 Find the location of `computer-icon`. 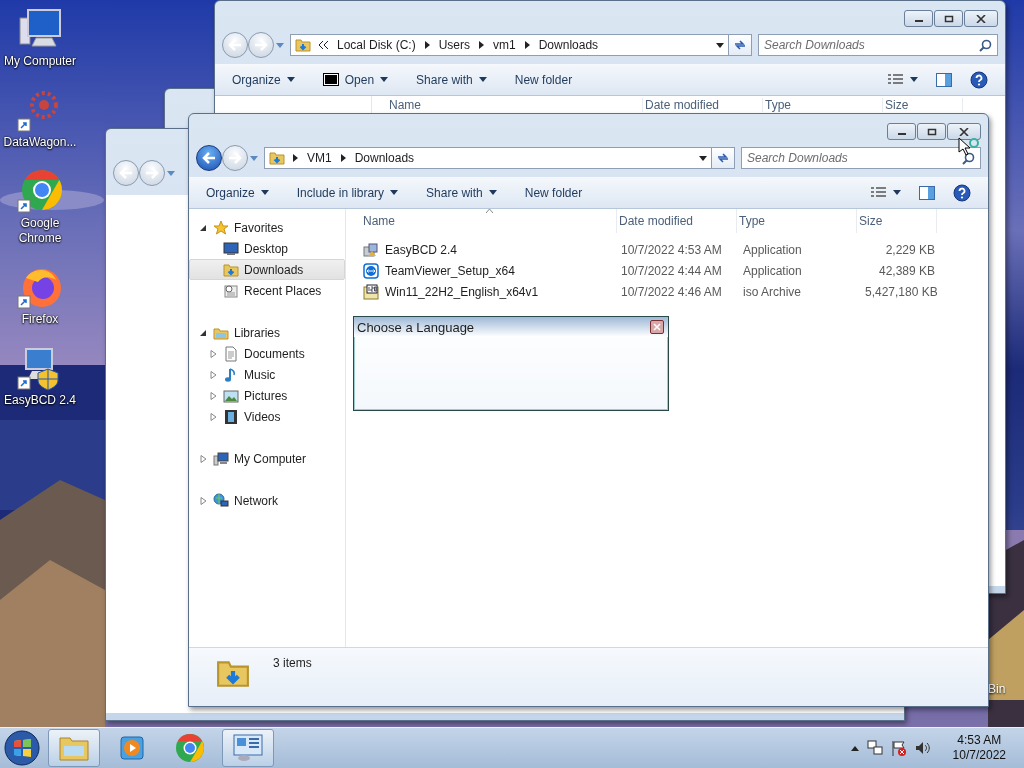

computer-icon is located at coordinates (221, 458).